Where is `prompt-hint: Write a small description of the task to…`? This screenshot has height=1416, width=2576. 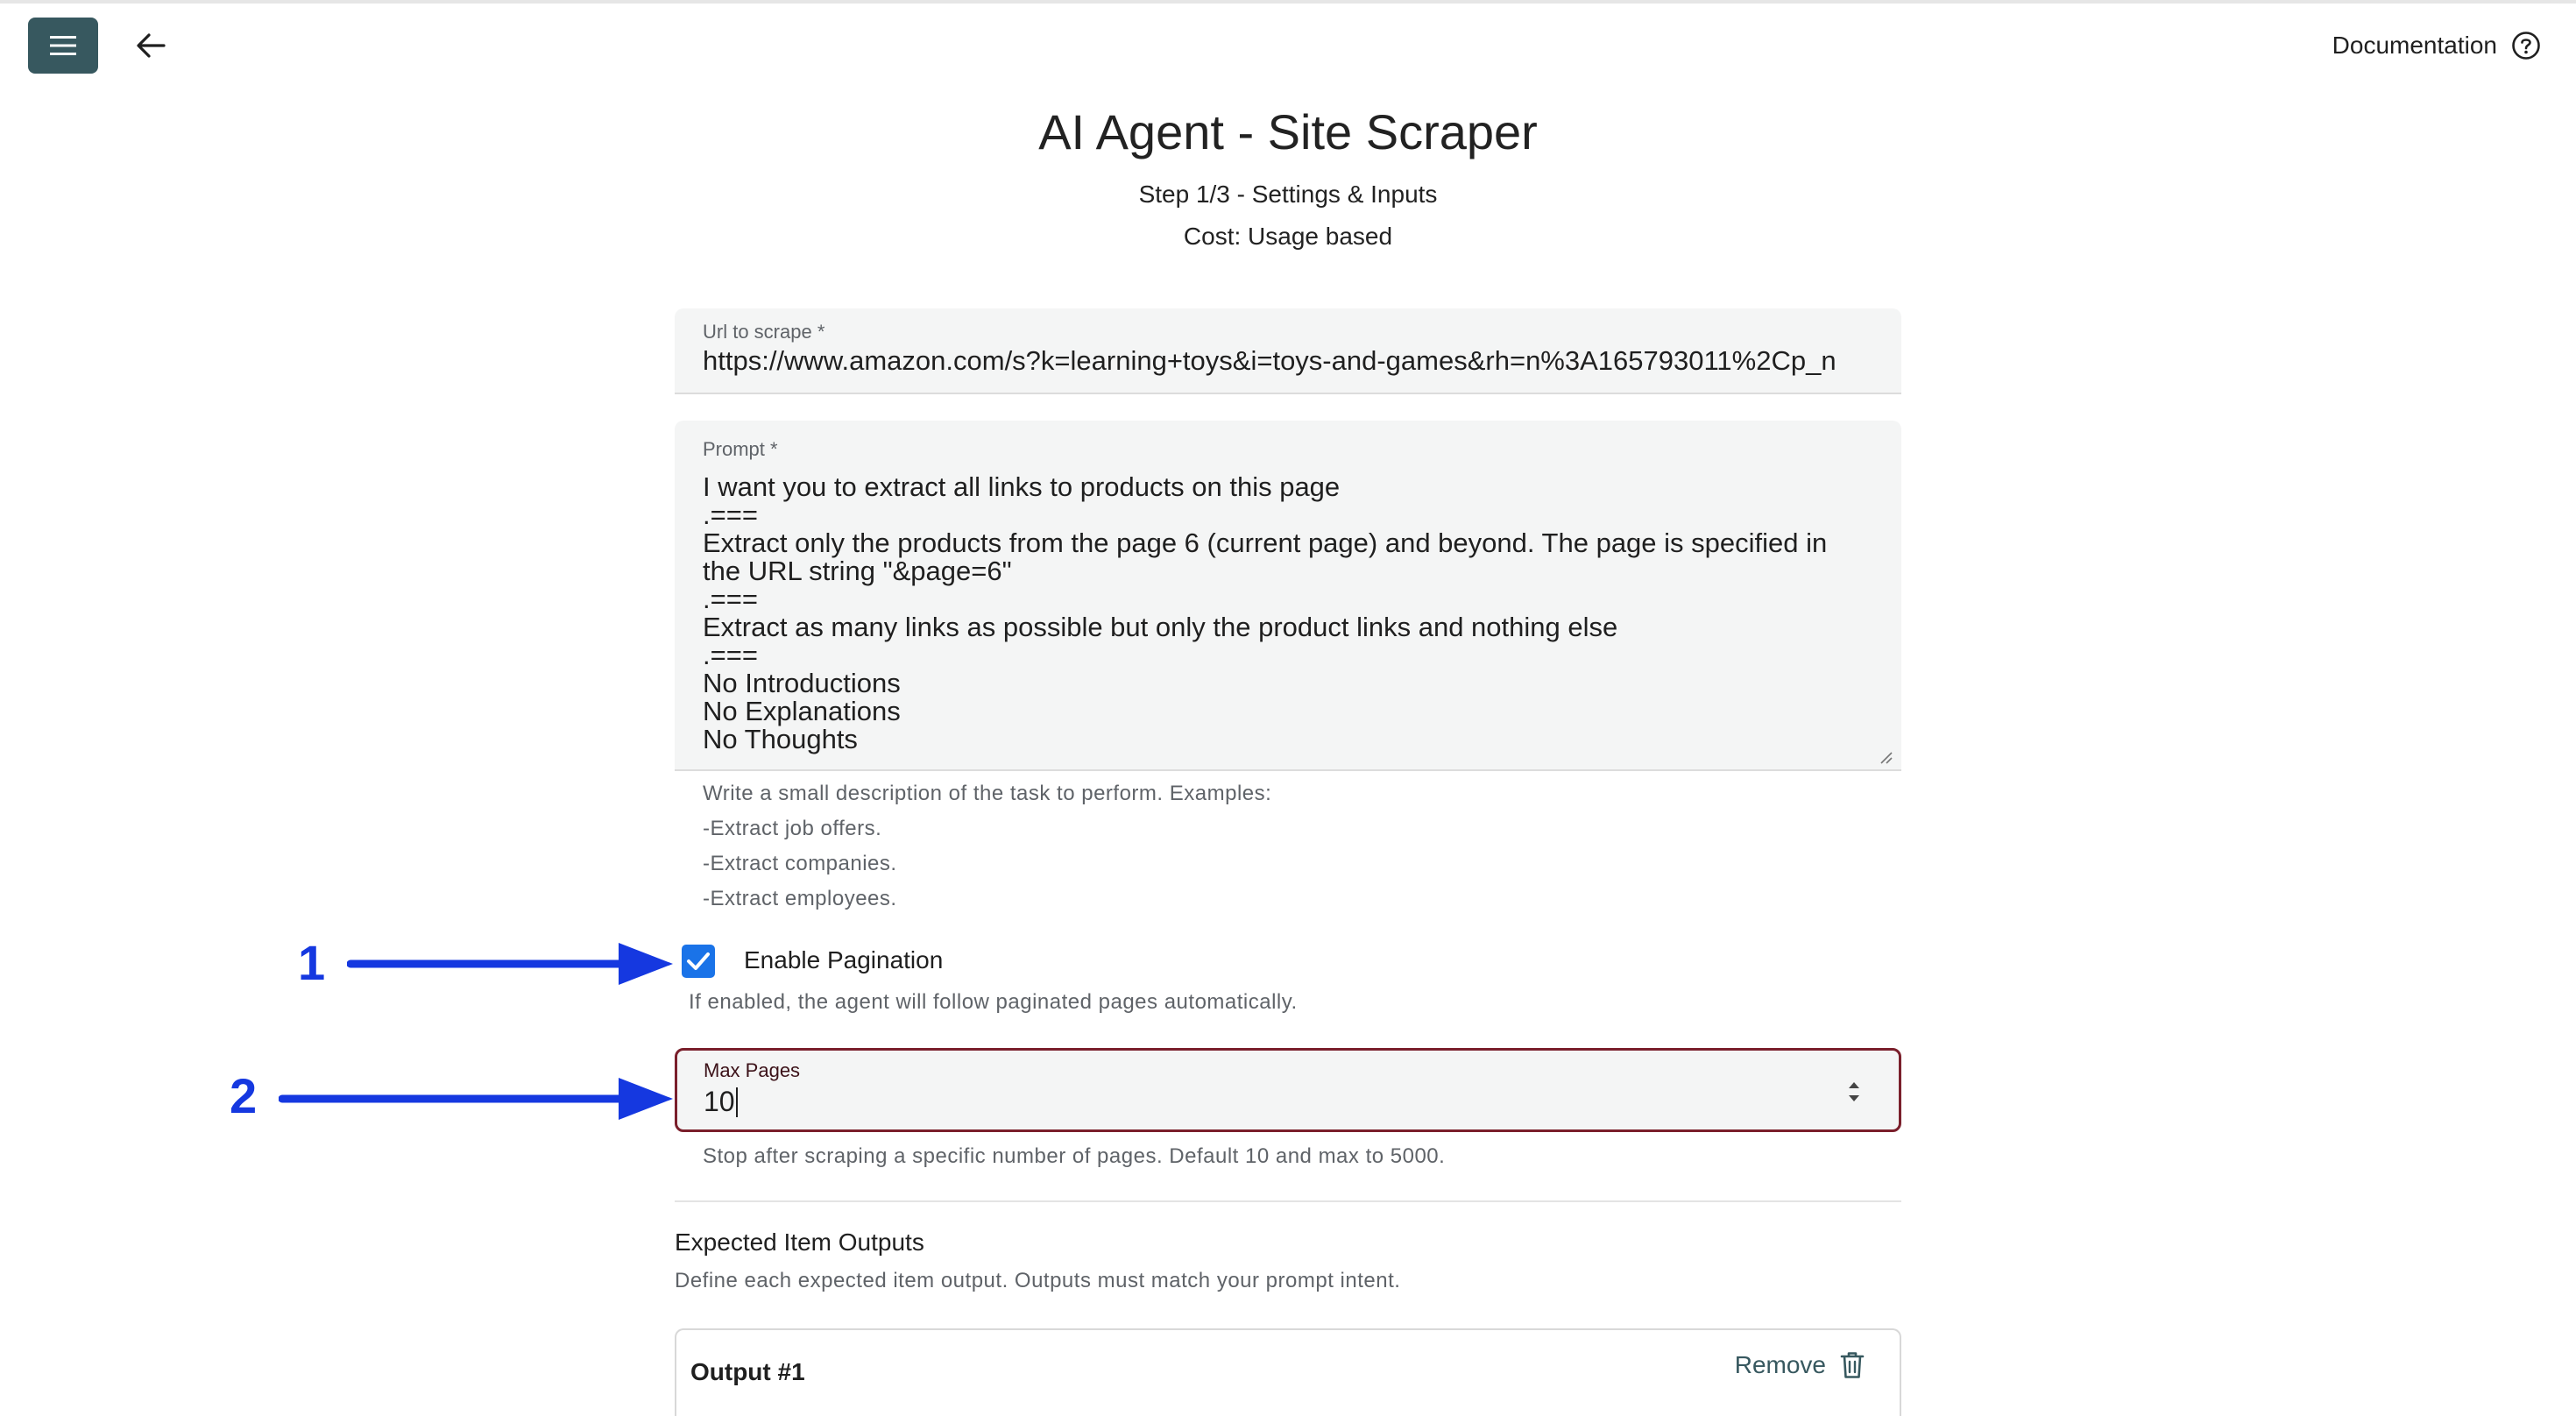
prompt-hint: Write a small description of the task to… is located at coordinates (987, 793).